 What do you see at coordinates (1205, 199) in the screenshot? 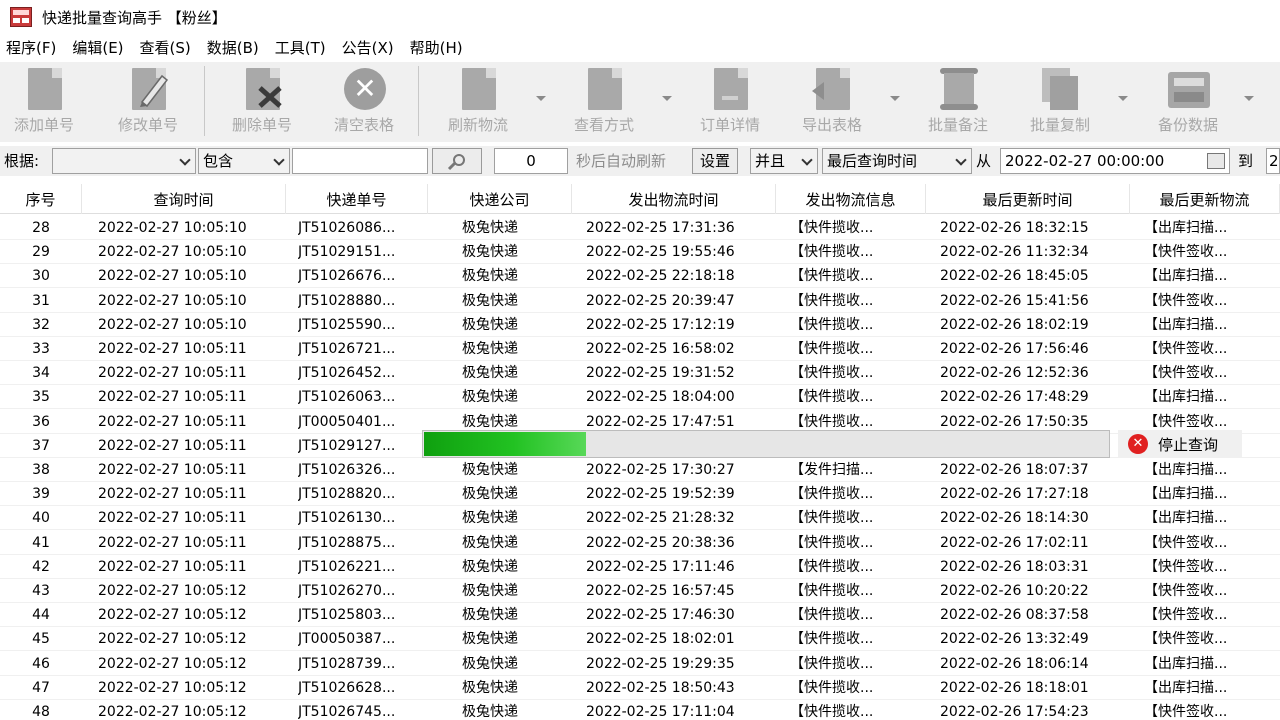
I see `column-header: 最后更新物流` at bounding box center [1205, 199].